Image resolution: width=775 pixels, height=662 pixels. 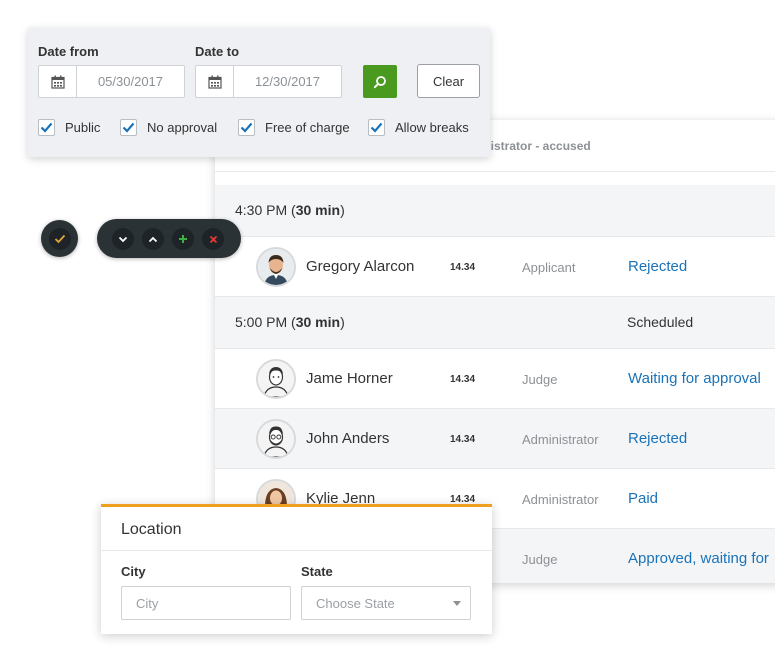 I want to click on city-input: City, so click(x=206, y=603).